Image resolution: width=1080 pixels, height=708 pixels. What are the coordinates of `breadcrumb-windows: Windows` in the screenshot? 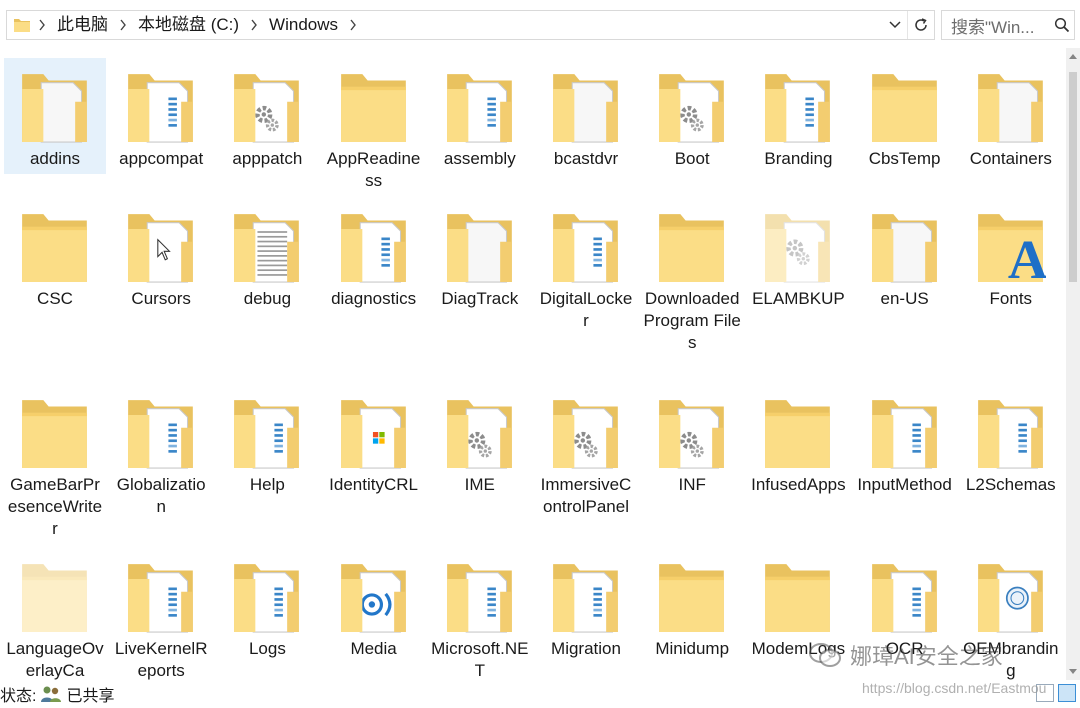 It's located at (303, 25).